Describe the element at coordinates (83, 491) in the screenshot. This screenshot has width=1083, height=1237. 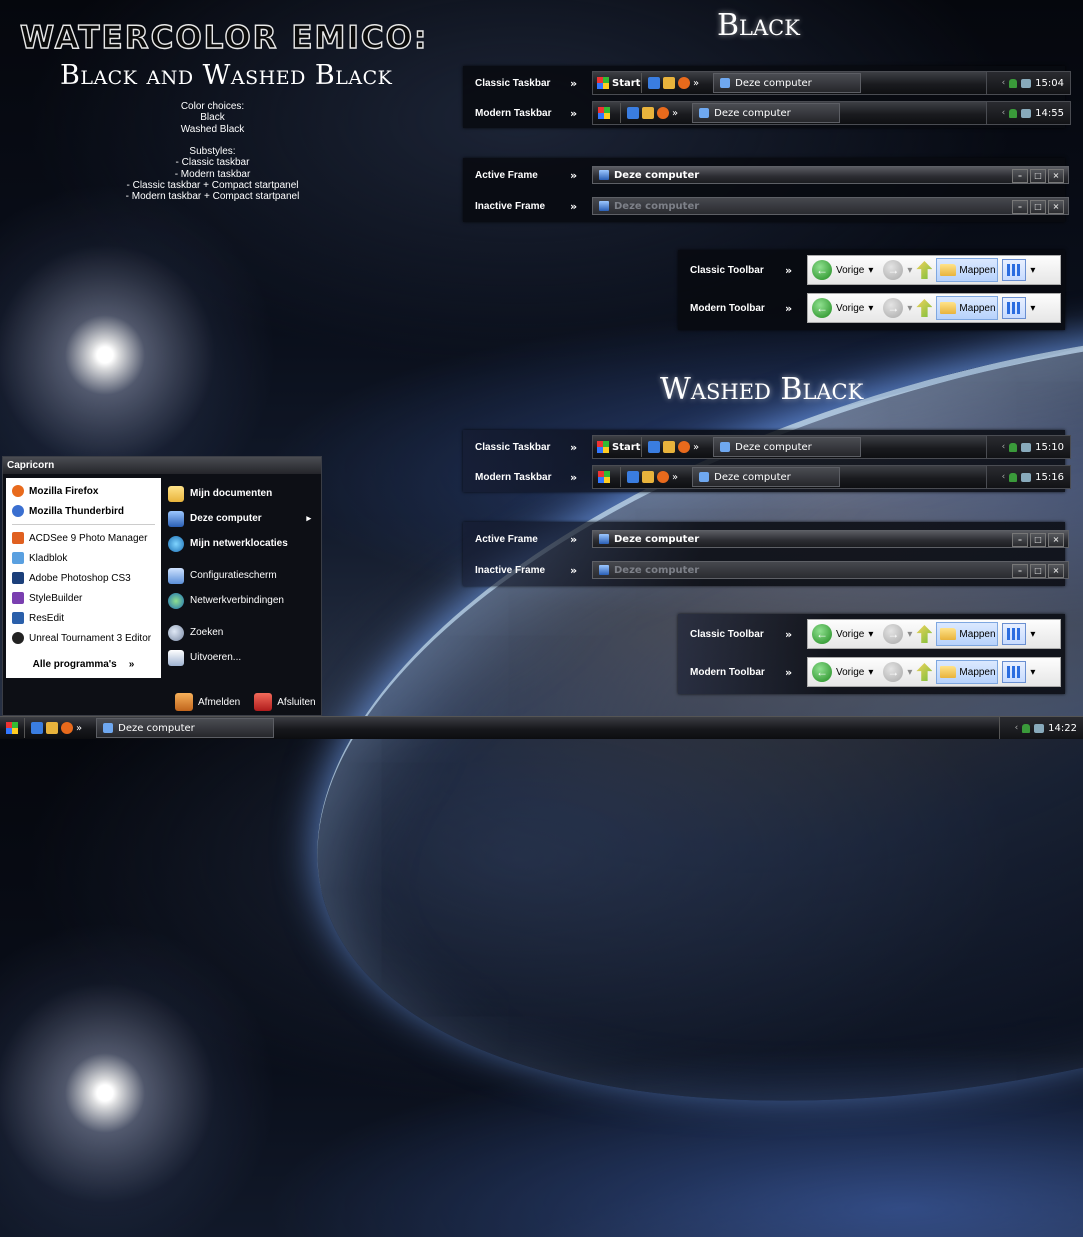
I see `pinned-item-firefox: Mozilla Firefox` at that location.